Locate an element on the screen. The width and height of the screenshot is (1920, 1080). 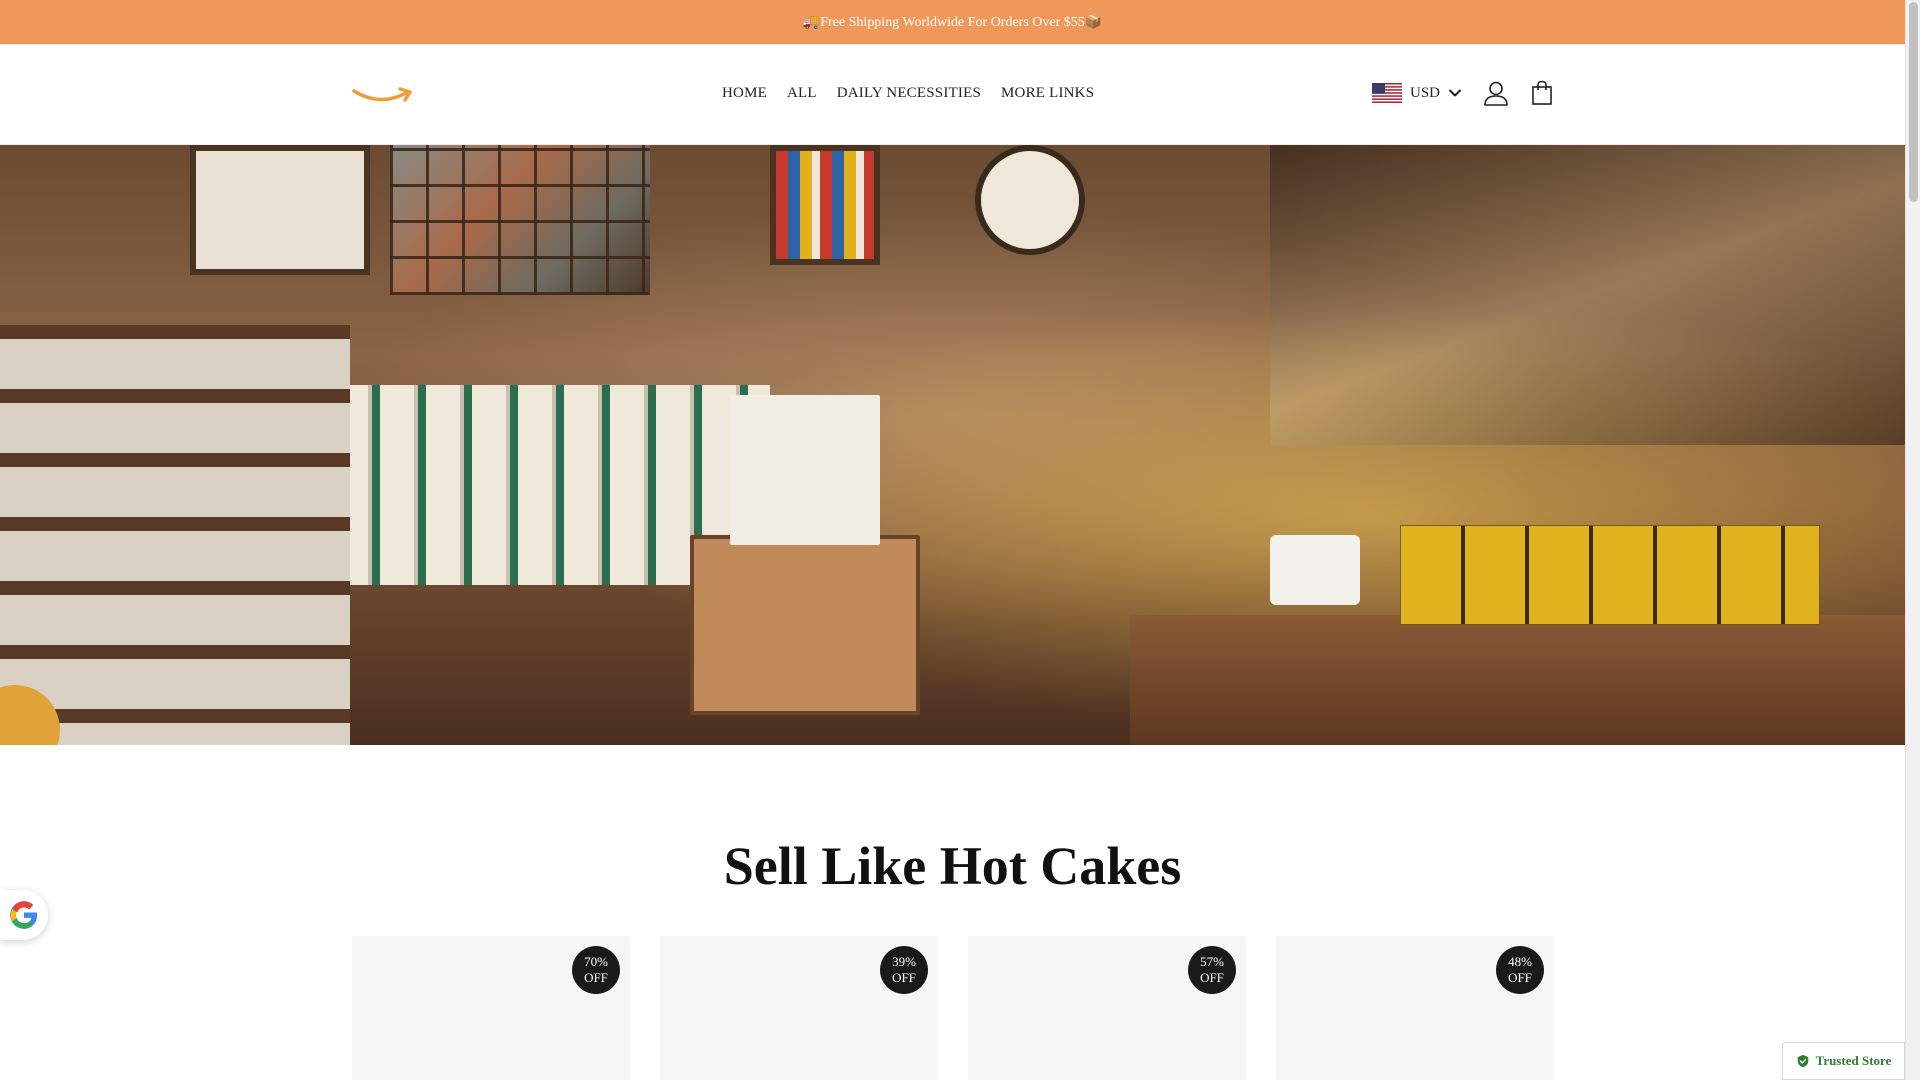
hero-yellow-boxes is located at coordinates (1610, 575).